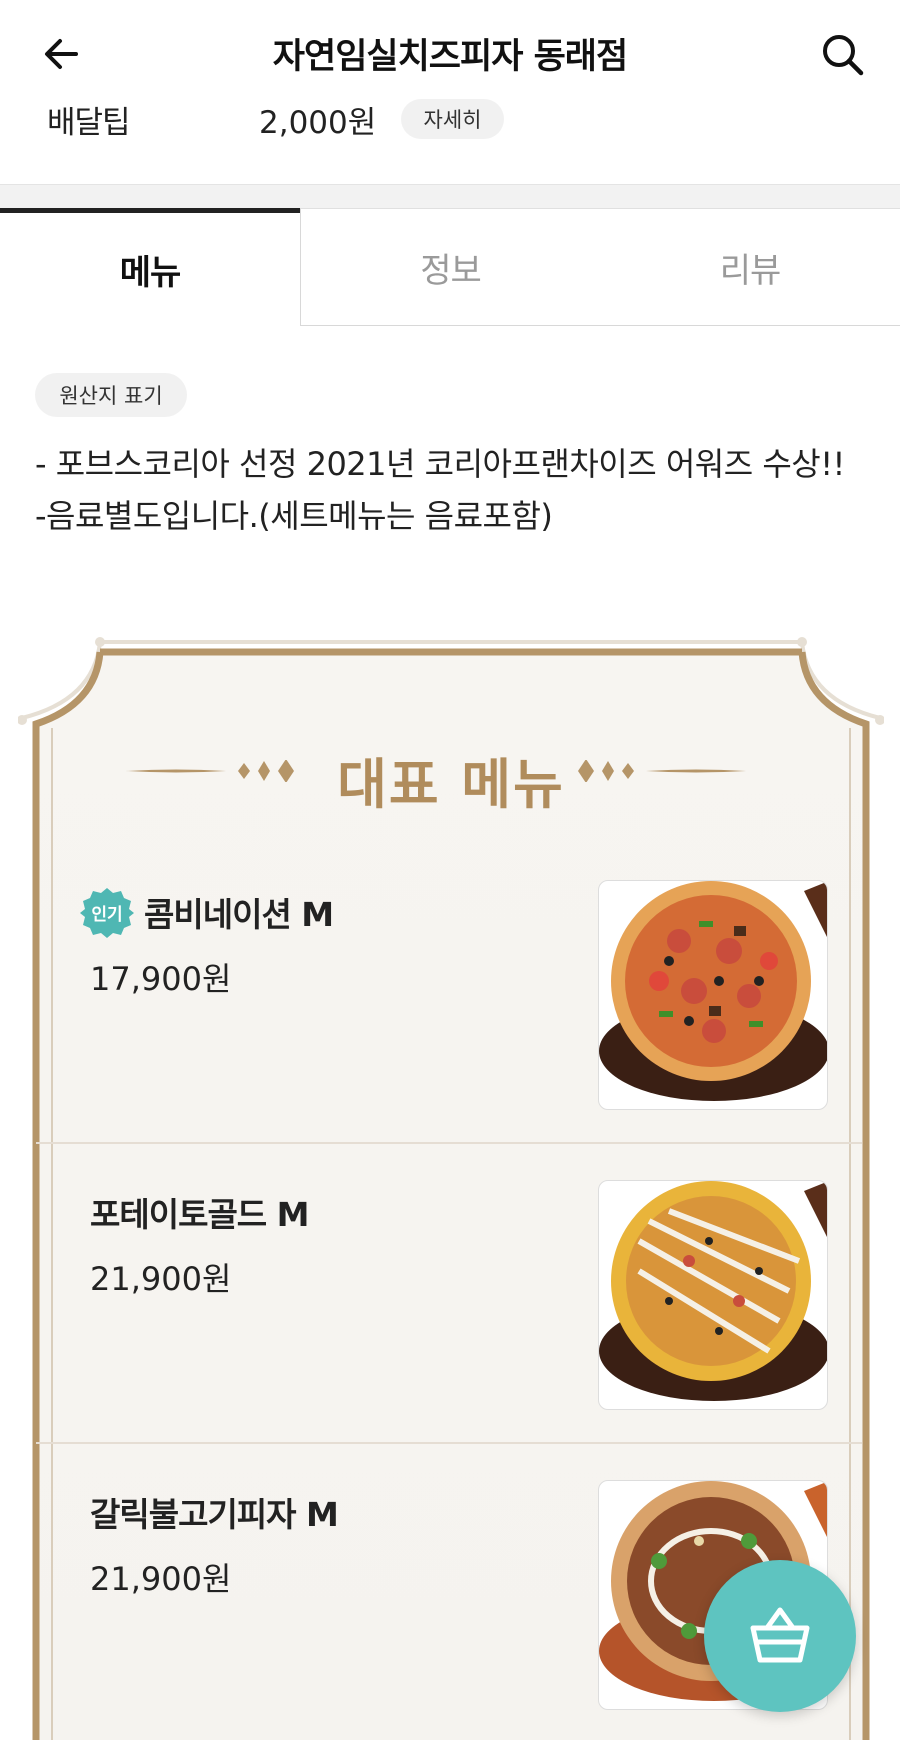  I want to click on delivery-fee-value: 2,000원, so click(318, 123).